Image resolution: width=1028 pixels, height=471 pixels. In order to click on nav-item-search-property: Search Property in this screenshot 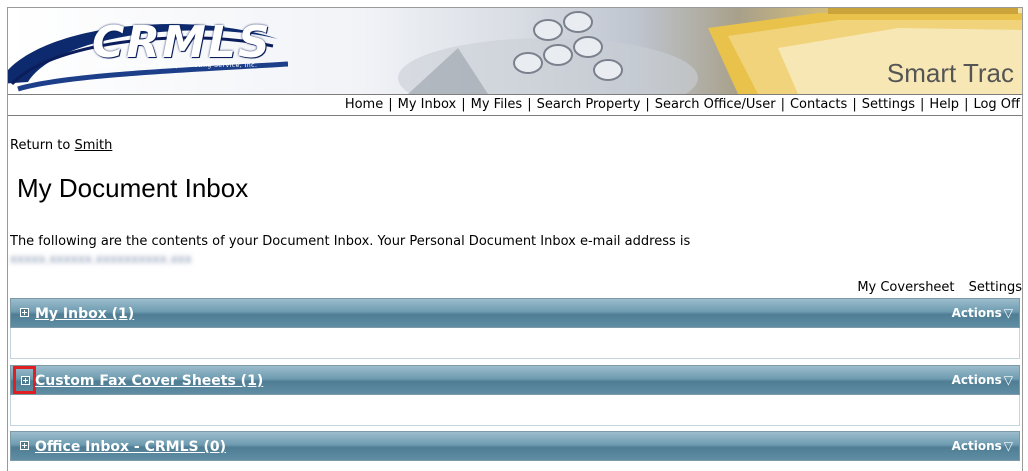, I will do `click(589, 104)`.